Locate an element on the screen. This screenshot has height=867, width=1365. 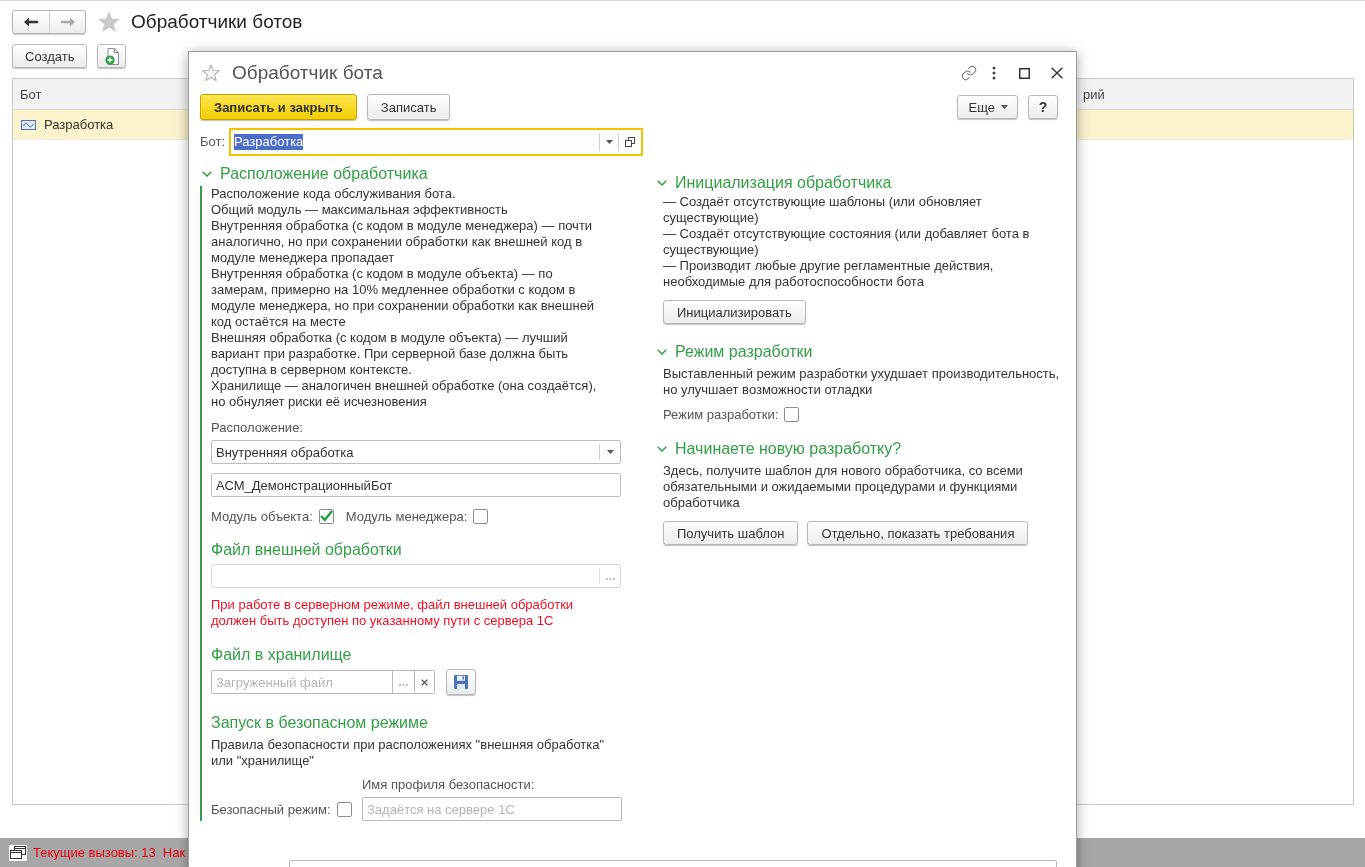
maximize-icon is located at coordinates (1024, 73).